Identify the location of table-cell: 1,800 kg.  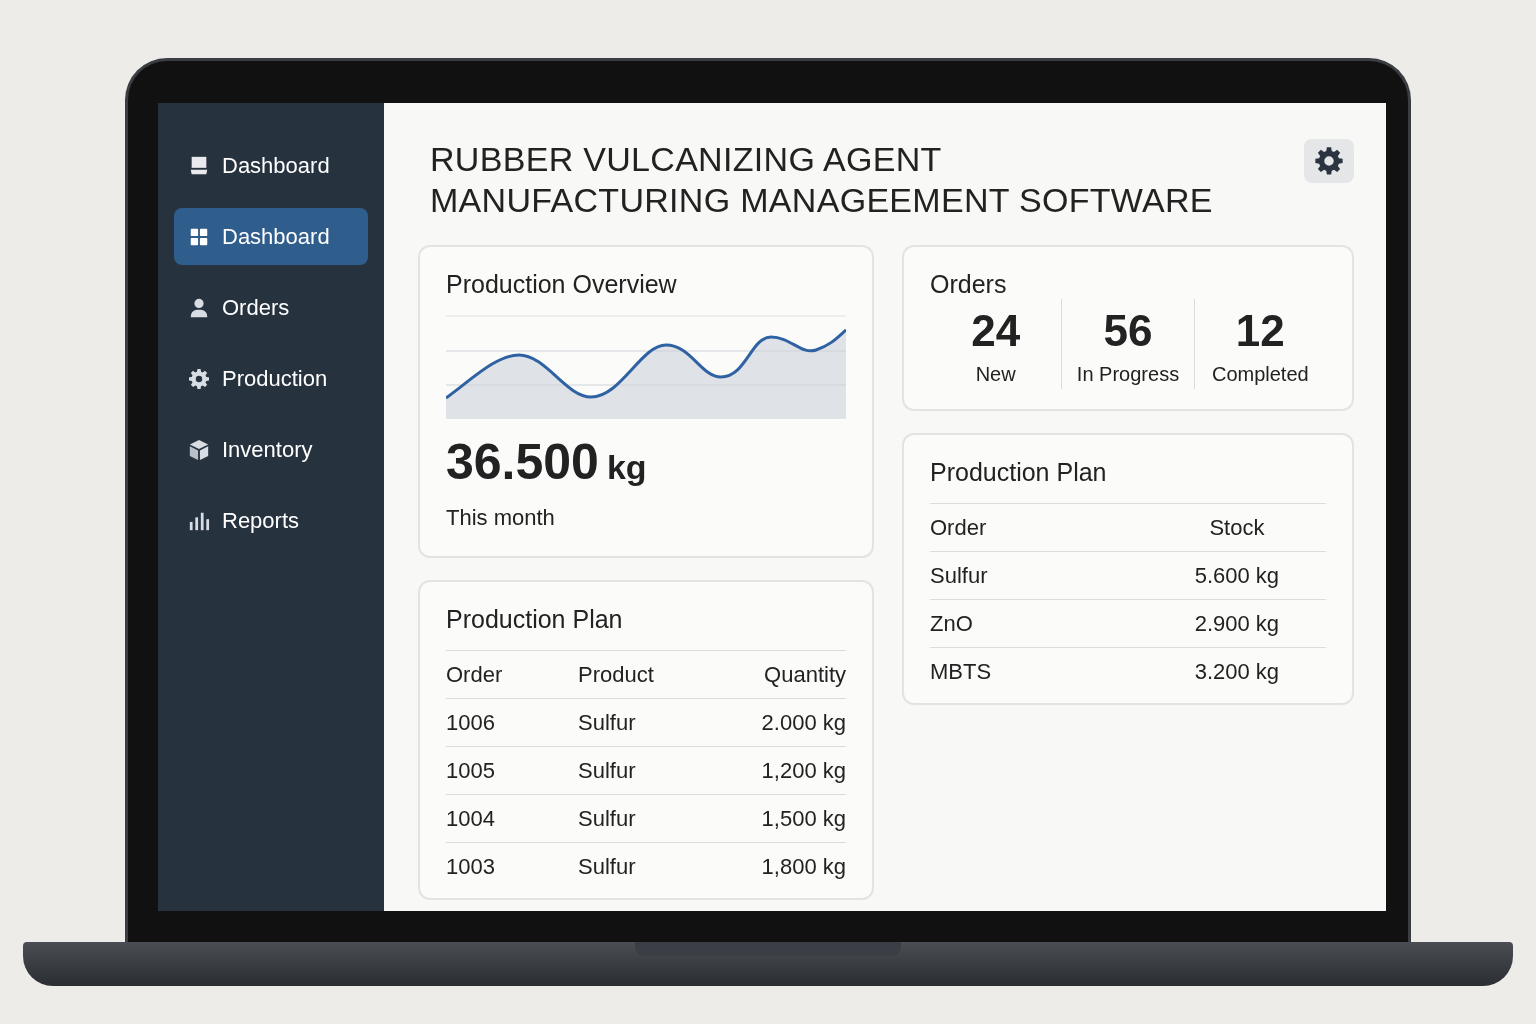
(786, 866).